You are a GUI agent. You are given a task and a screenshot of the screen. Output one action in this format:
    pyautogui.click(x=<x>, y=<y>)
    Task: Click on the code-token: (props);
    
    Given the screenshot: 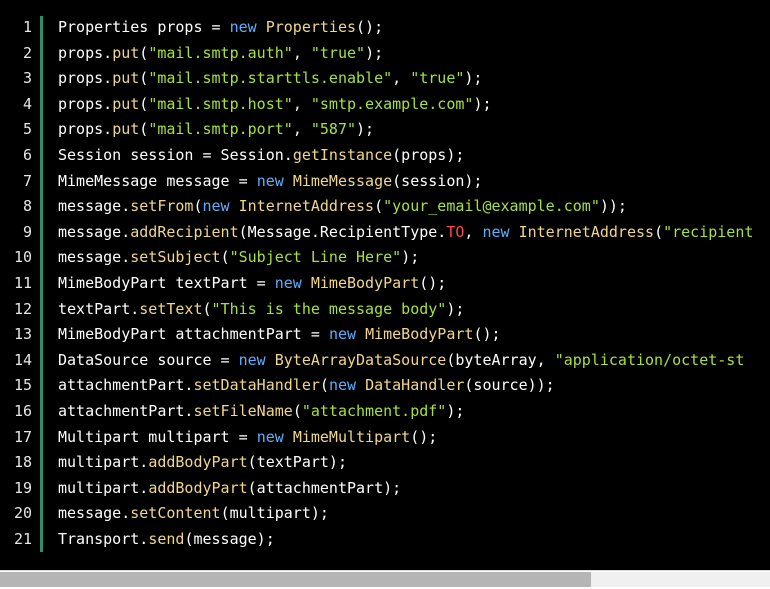 What is the action you would take?
    pyautogui.click(x=428, y=154)
    